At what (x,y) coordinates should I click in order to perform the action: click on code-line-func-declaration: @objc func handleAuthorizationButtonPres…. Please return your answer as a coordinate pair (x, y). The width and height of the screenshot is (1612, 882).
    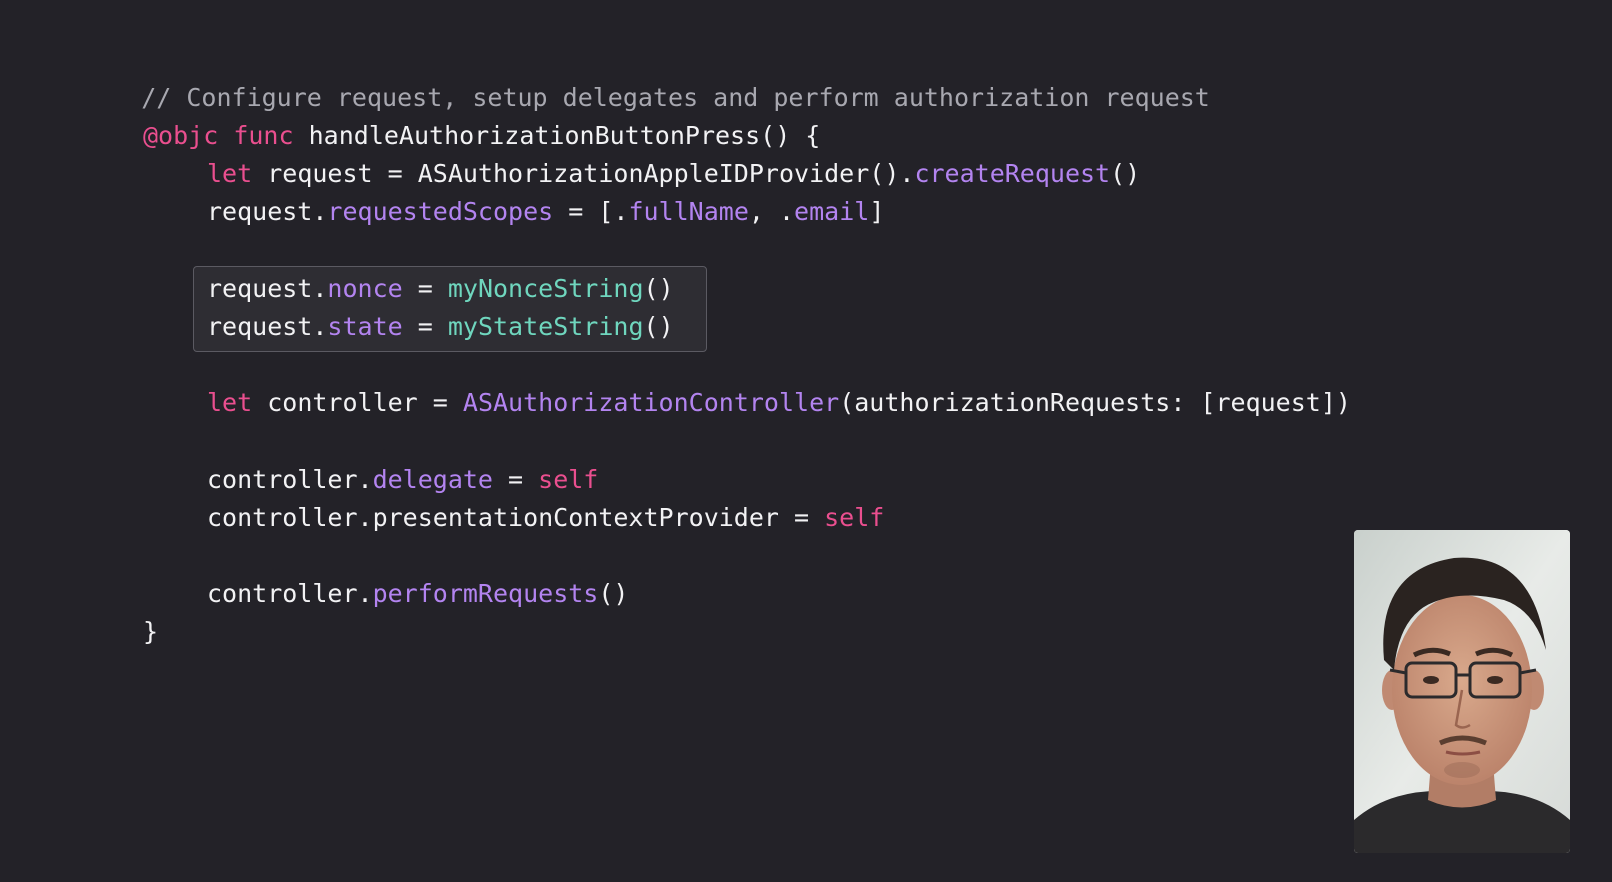
    Looking at the image, I should click on (481, 136).